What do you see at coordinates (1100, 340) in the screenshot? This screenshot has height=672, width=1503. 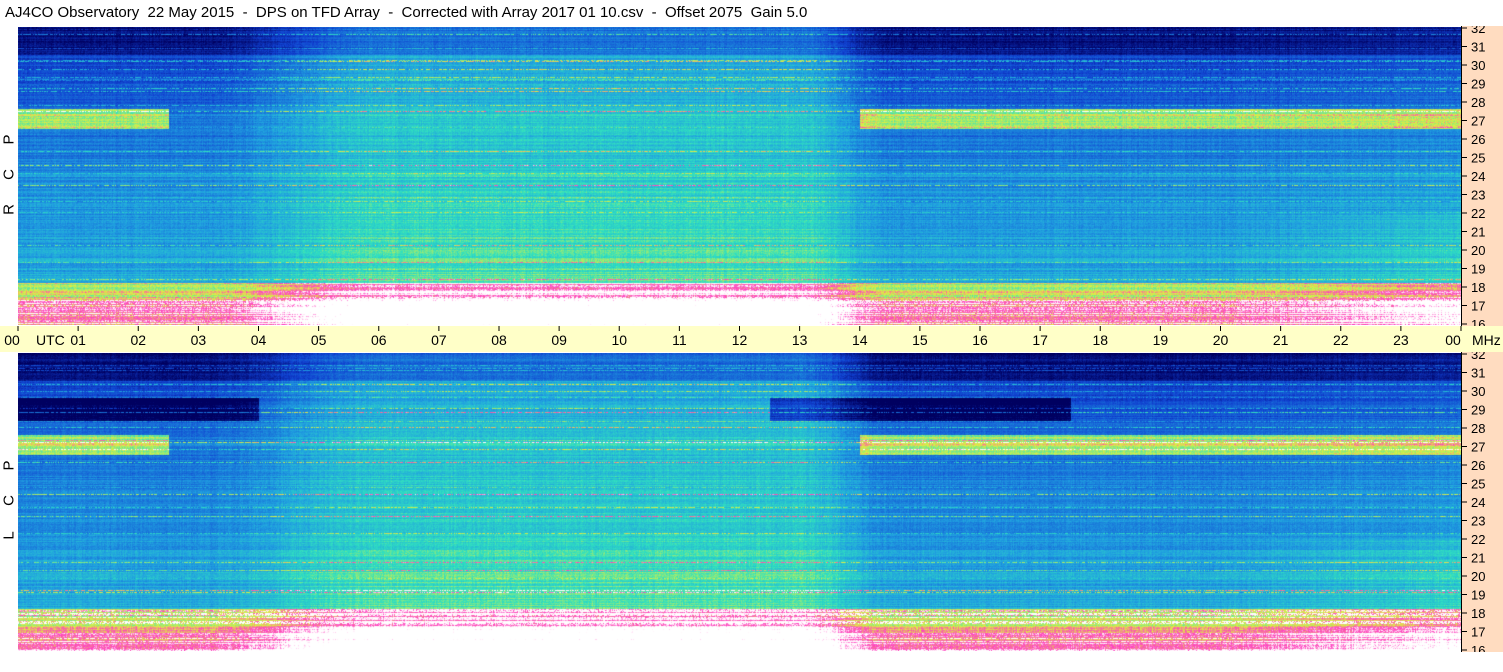 I see `time-tick-label: 18` at bounding box center [1100, 340].